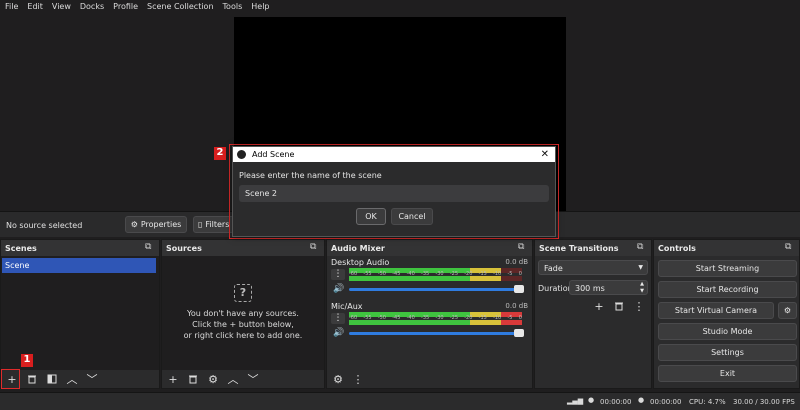 The height and width of the screenshot is (410, 800). I want to click on sources-toolbar: + ⚙ ︿ ﹀, so click(243, 379).